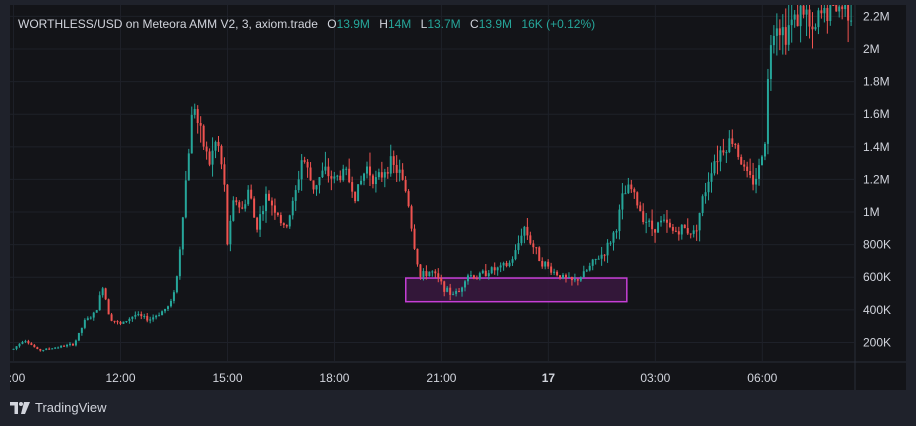 This screenshot has height=426, width=916. I want to click on tradingview-logo-icon, so click(20, 407).